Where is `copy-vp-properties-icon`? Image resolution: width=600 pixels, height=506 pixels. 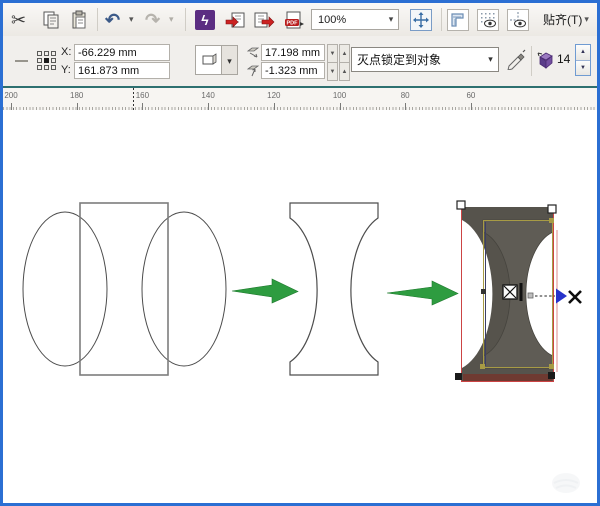
copy-vp-properties-icon is located at coordinates (516, 61).